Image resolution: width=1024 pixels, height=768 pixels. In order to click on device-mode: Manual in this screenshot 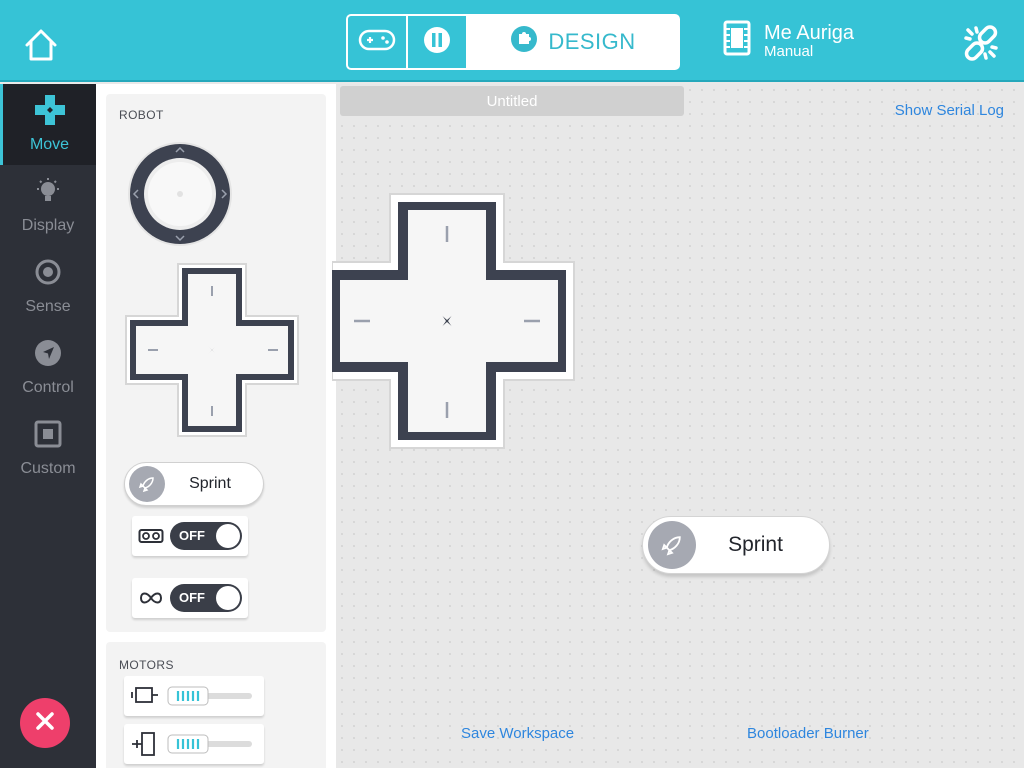, I will do `click(789, 51)`.